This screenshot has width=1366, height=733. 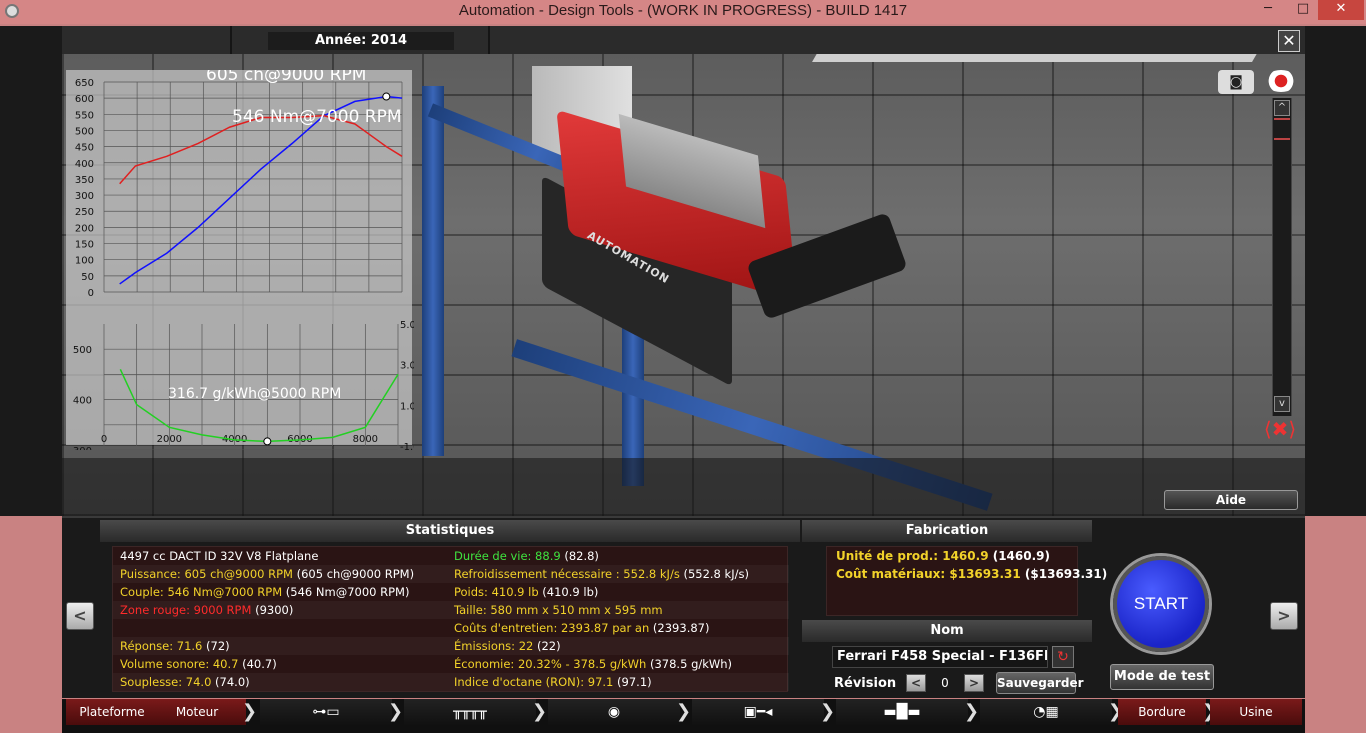 I want to click on production-units-value: (1460.9), so click(x=1019, y=556).